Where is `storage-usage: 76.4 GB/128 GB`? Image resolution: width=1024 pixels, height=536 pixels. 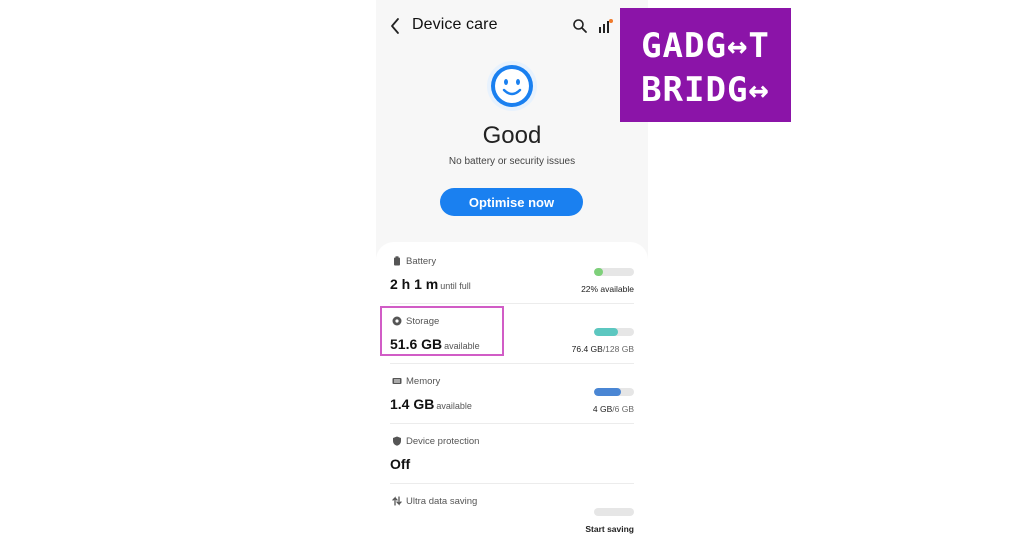 storage-usage: 76.4 GB/128 GB is located at coordinates (603, 349).